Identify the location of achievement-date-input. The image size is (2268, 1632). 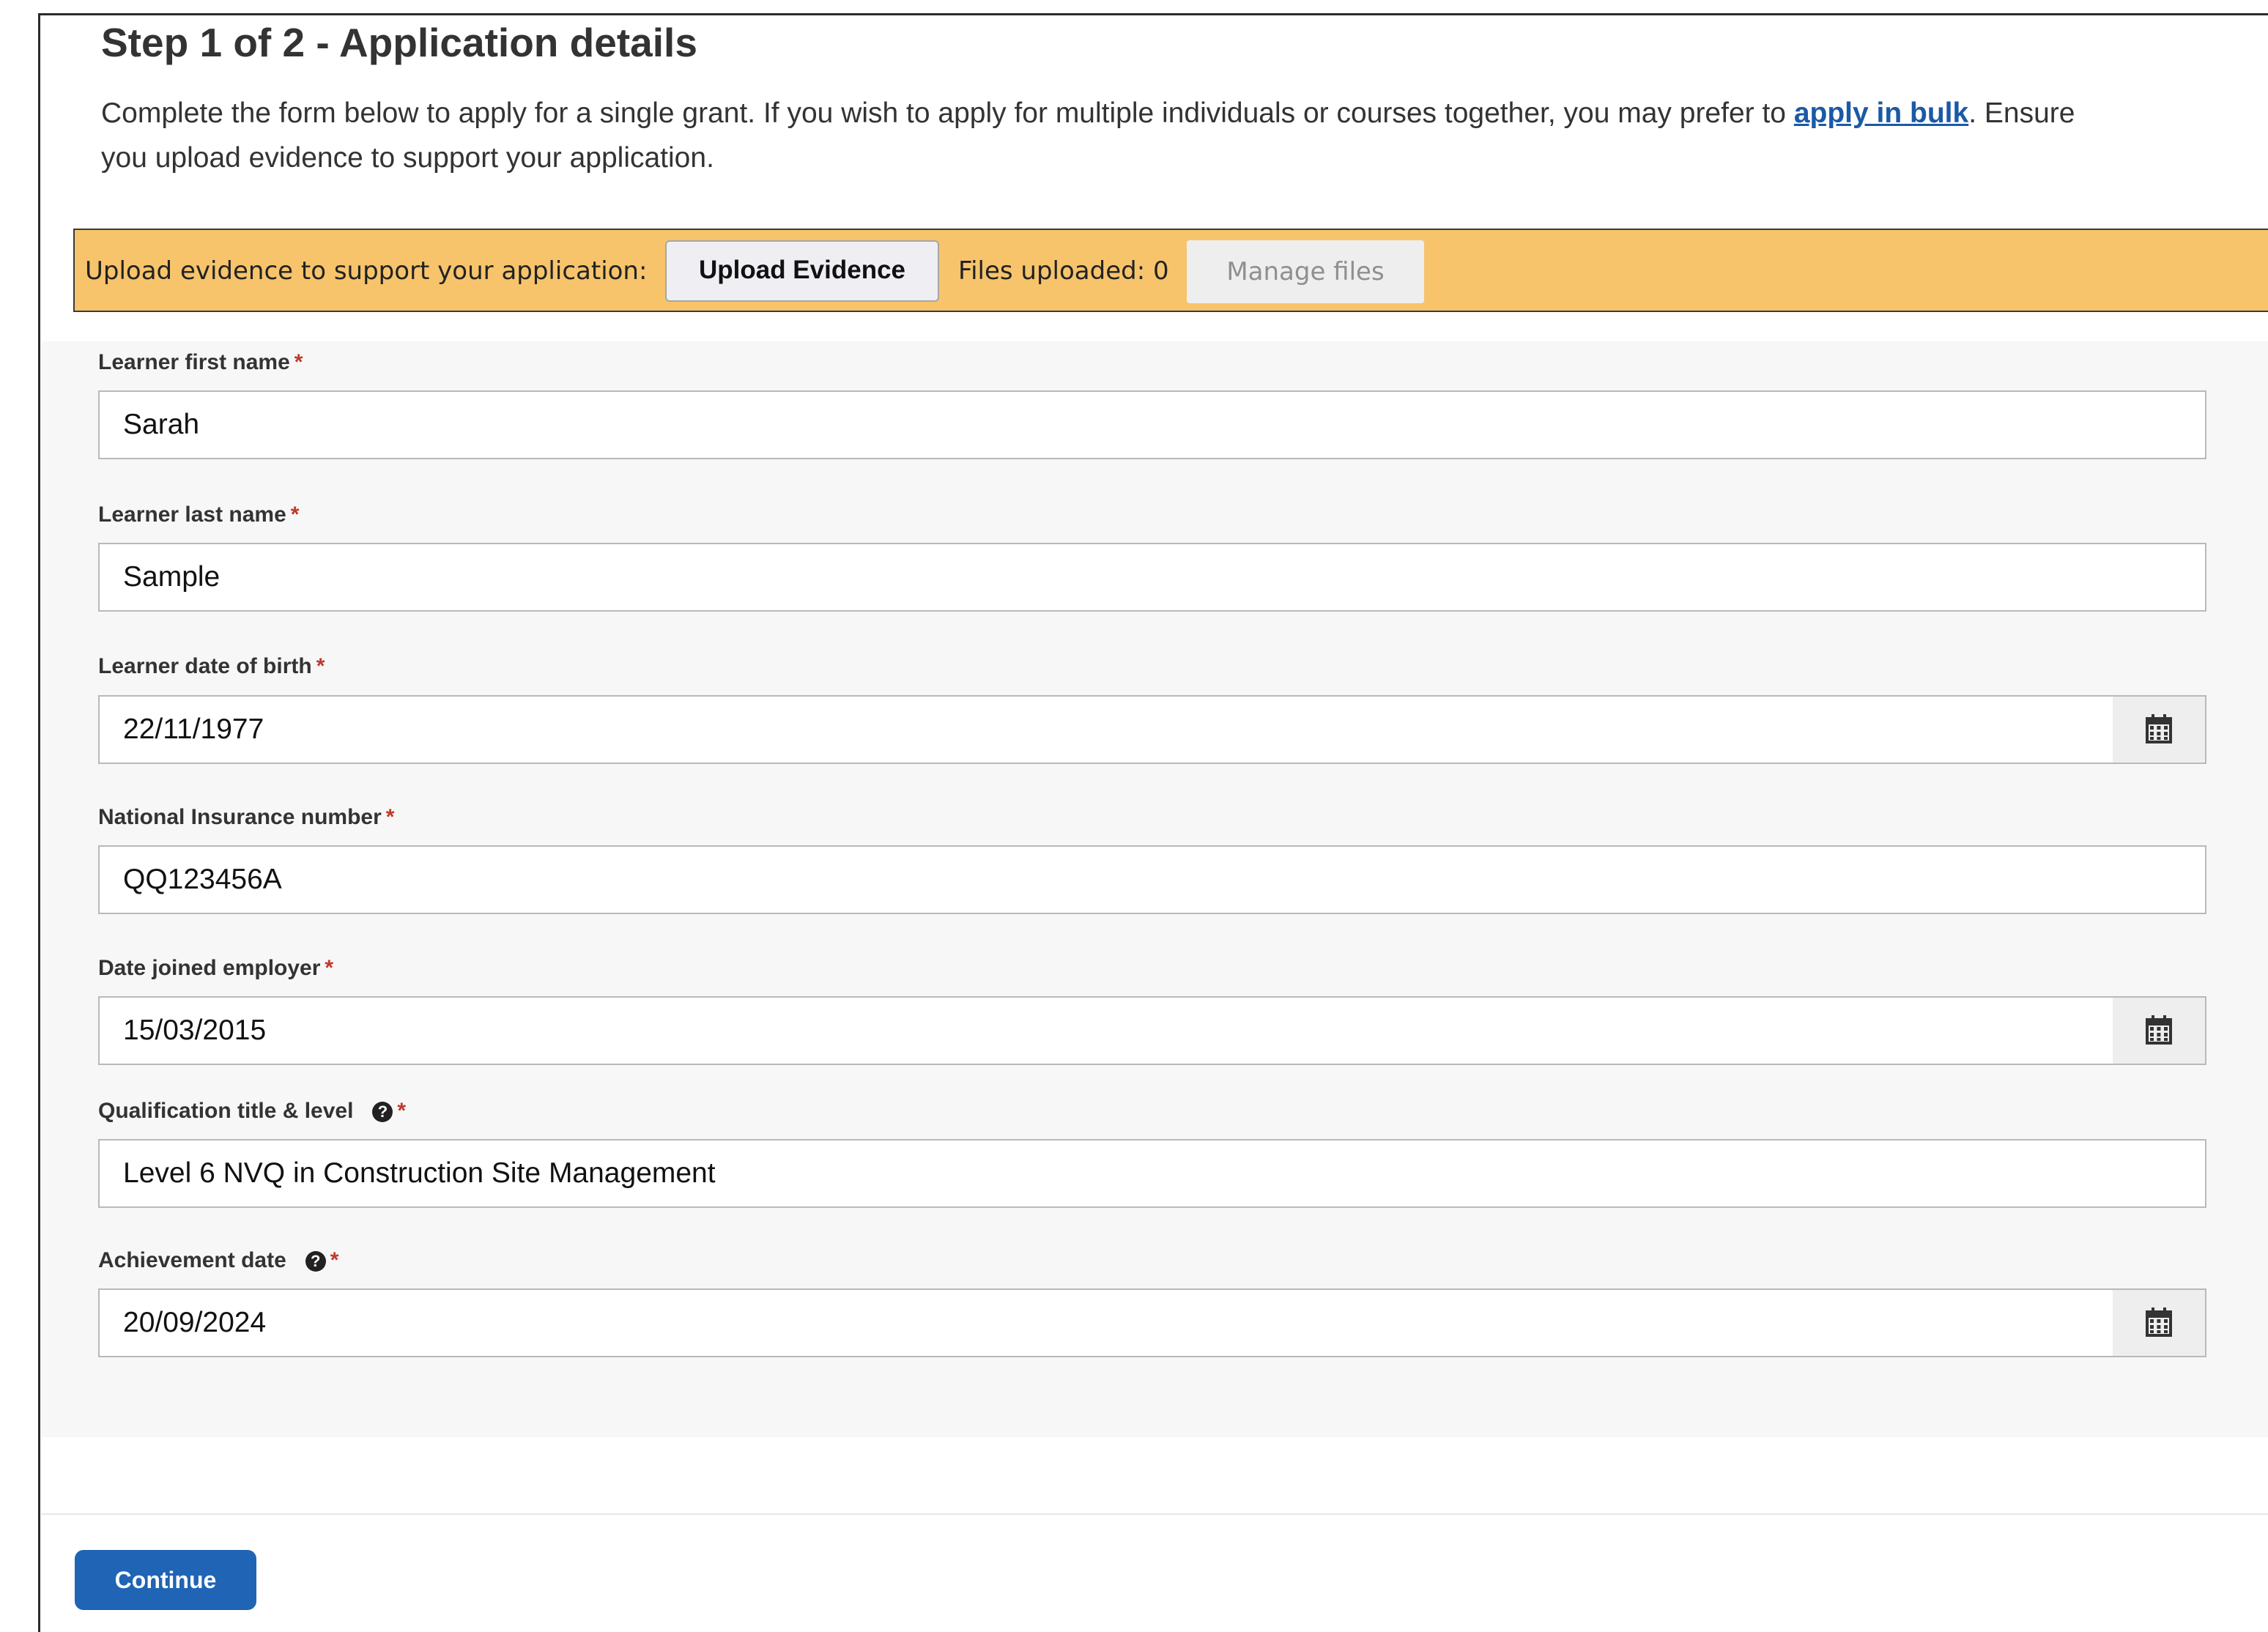
(1106, 1322).